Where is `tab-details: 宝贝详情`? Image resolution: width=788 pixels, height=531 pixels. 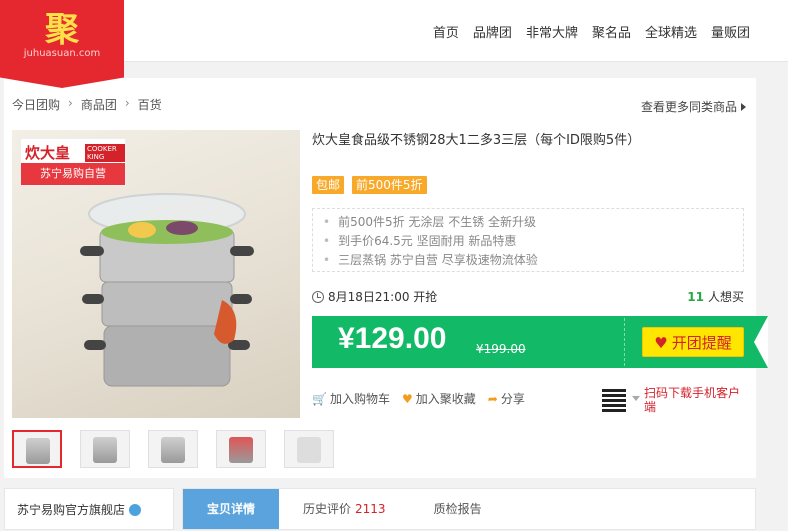
tab-details: 宝贝详情 is located at coordinates (231, 509).